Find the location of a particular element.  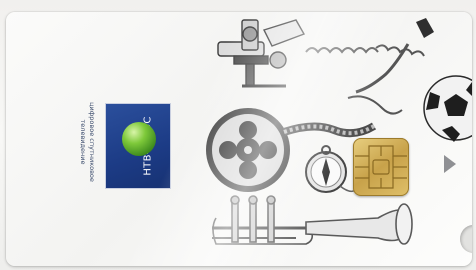

logo-caption: цифровое спутниковое телевидение is located at coordinates (87, 142).